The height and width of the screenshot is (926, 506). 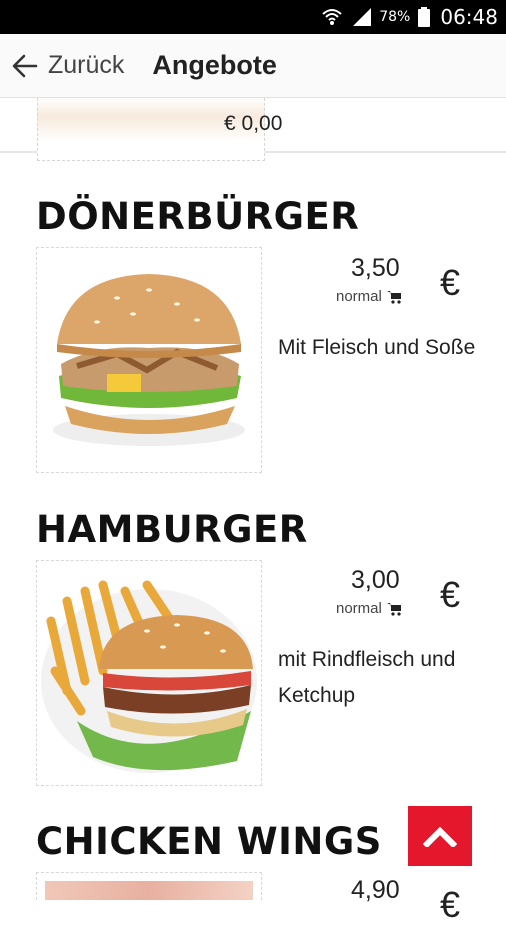 I want to click on scroll-to-top-button, so click(x=440, y=836).